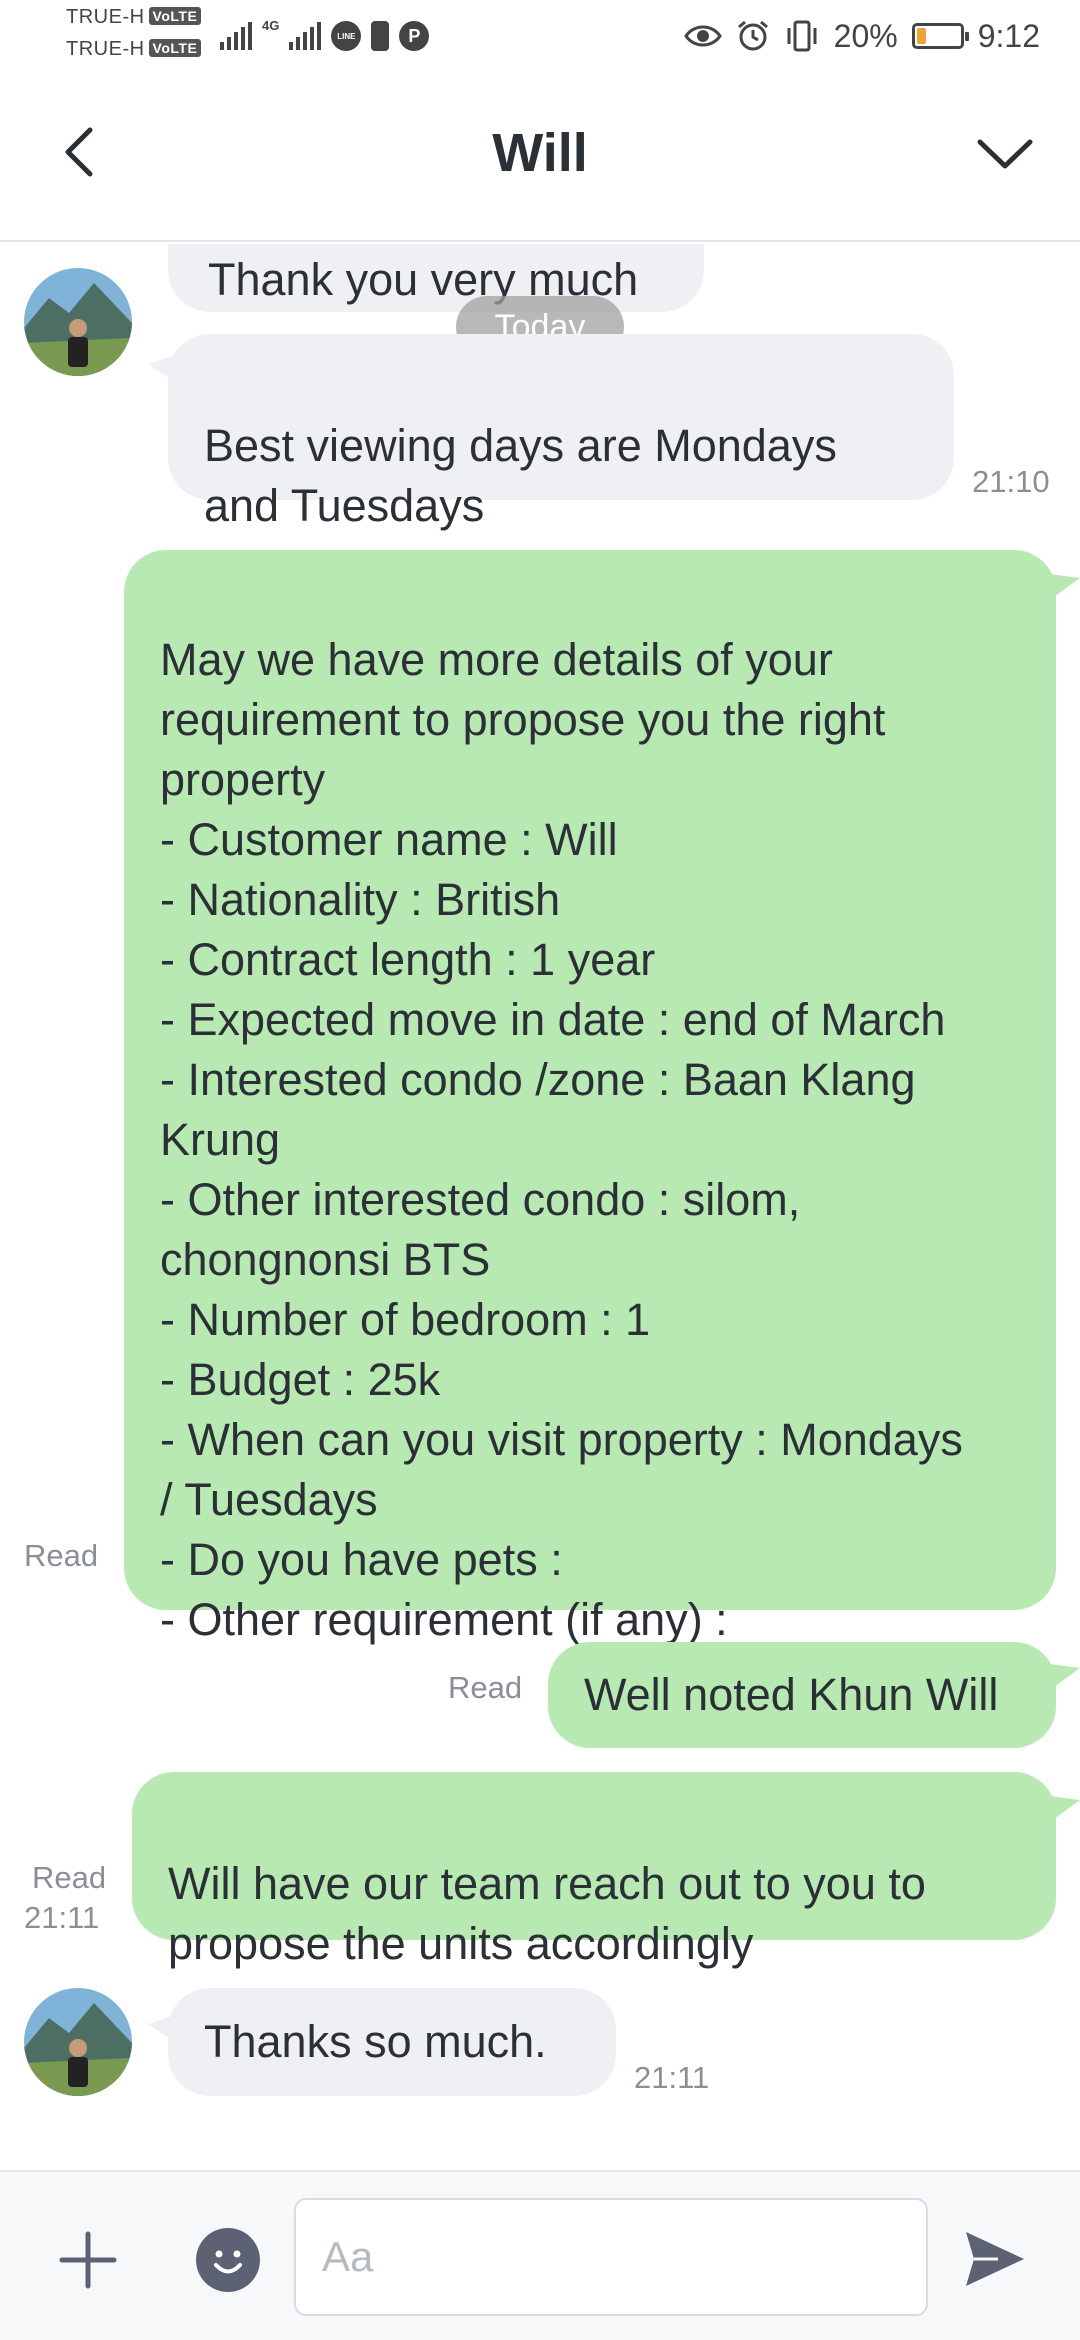 The width and height of the screenshot is (1080, 2340). What do you see at coordinates (436, 278) in the screenshot?
I see `incoming-message: Thank you very much` at bounding box center [436, 278].